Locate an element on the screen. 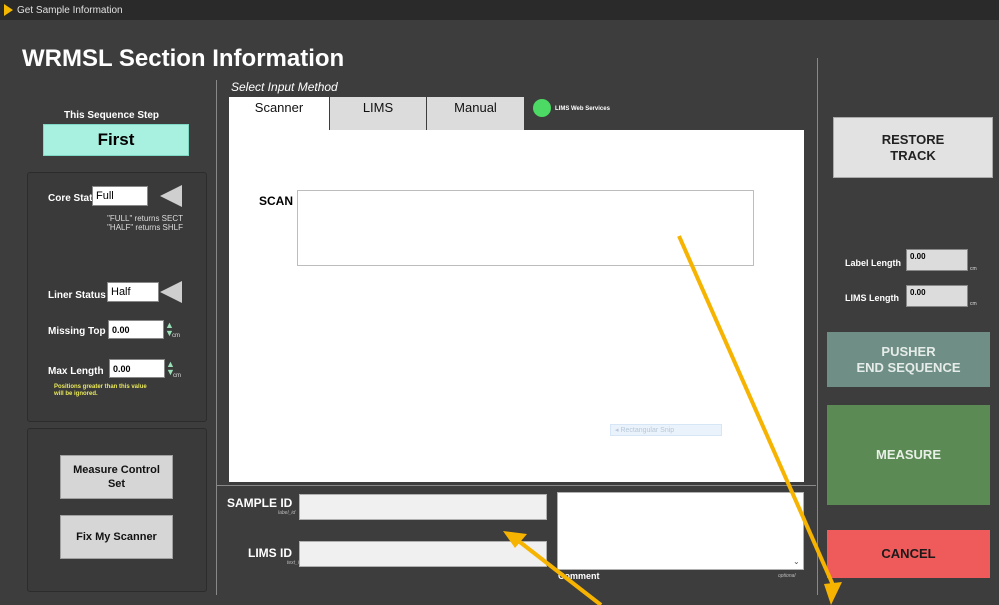 Image resolution: width=999 pixels, height=605 pixels. sample-id-sublabel: label_id is located at coordinates (287, 513).